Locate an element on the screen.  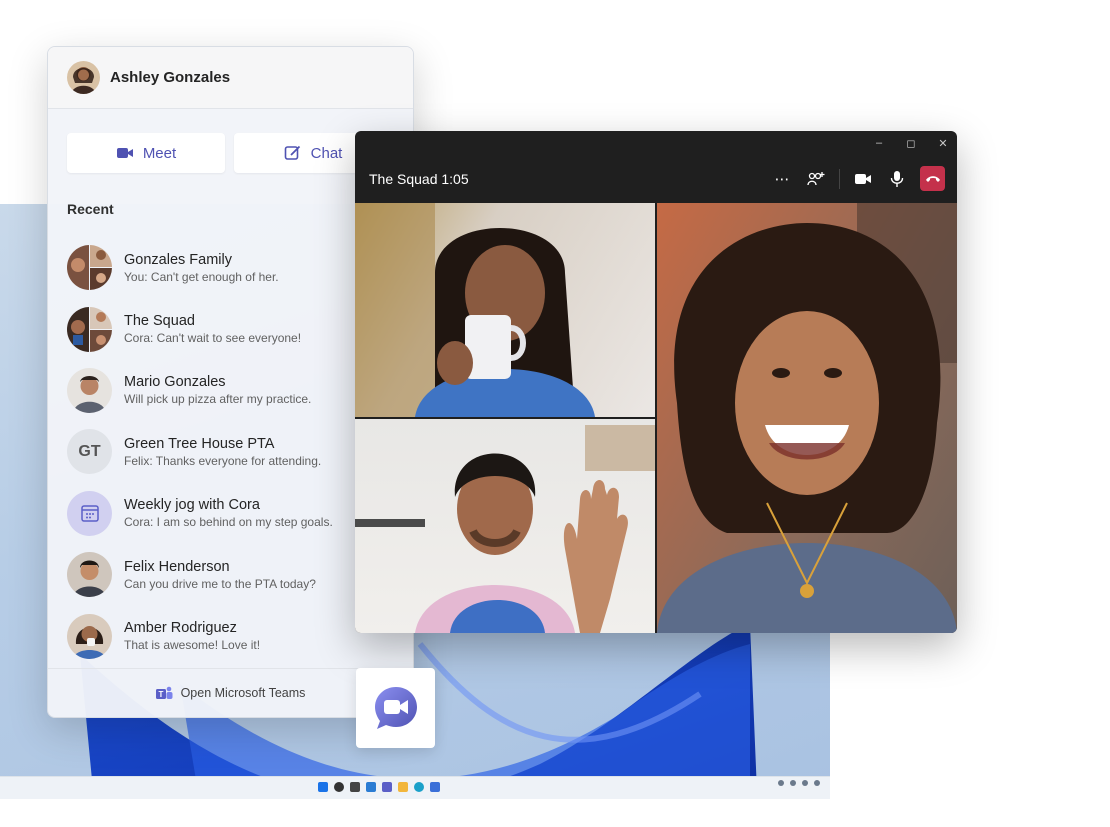
chat-preview: Felix: Thanks everyone for attending. is located at coordinates (223, 460).